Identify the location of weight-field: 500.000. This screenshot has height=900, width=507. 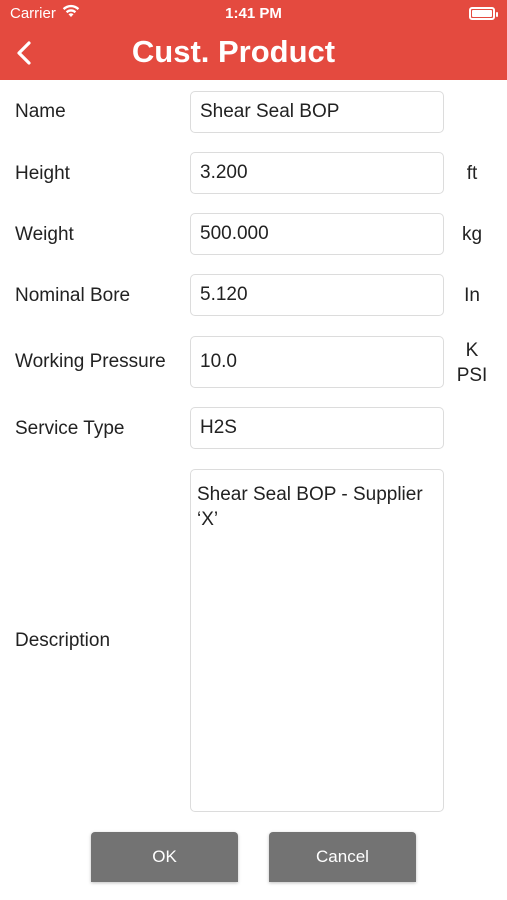
(317, 234).